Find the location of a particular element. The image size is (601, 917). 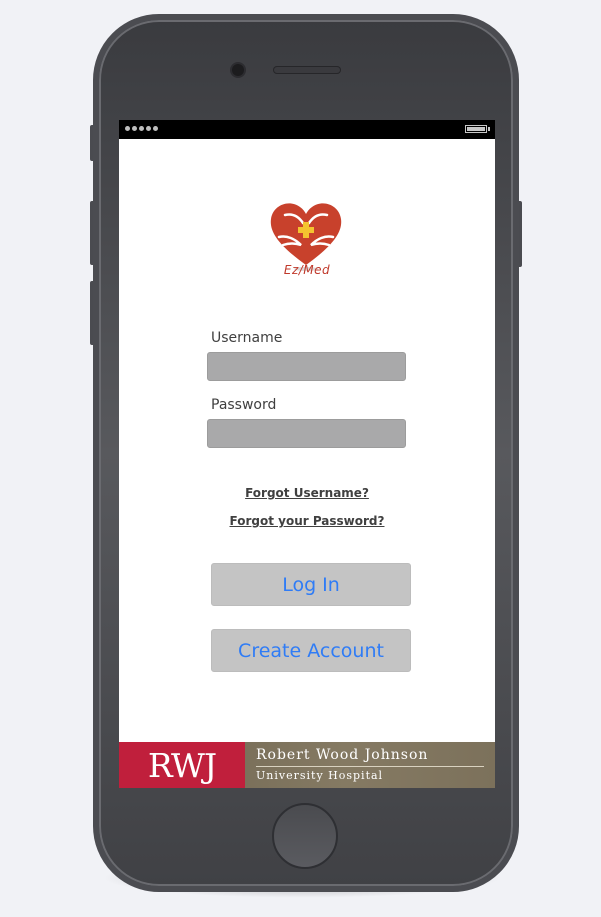

status-bar is located at coordinates (307, 129).